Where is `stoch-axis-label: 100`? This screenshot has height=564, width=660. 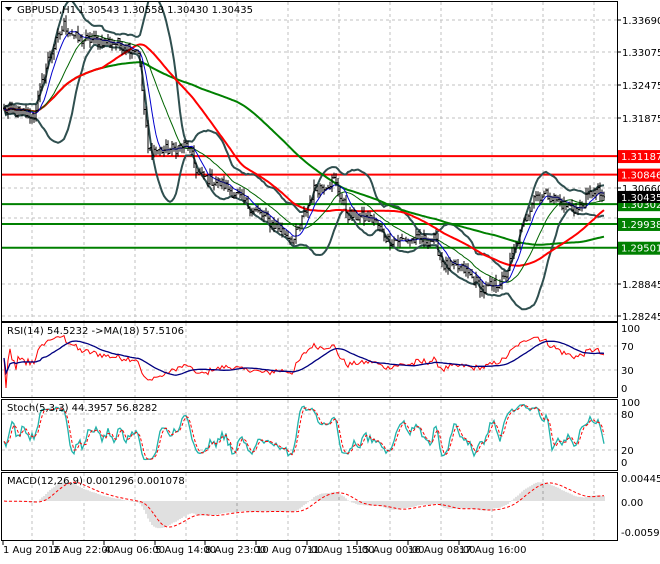 stoch-axis-label: 100 is located at coordinates (630, 403).